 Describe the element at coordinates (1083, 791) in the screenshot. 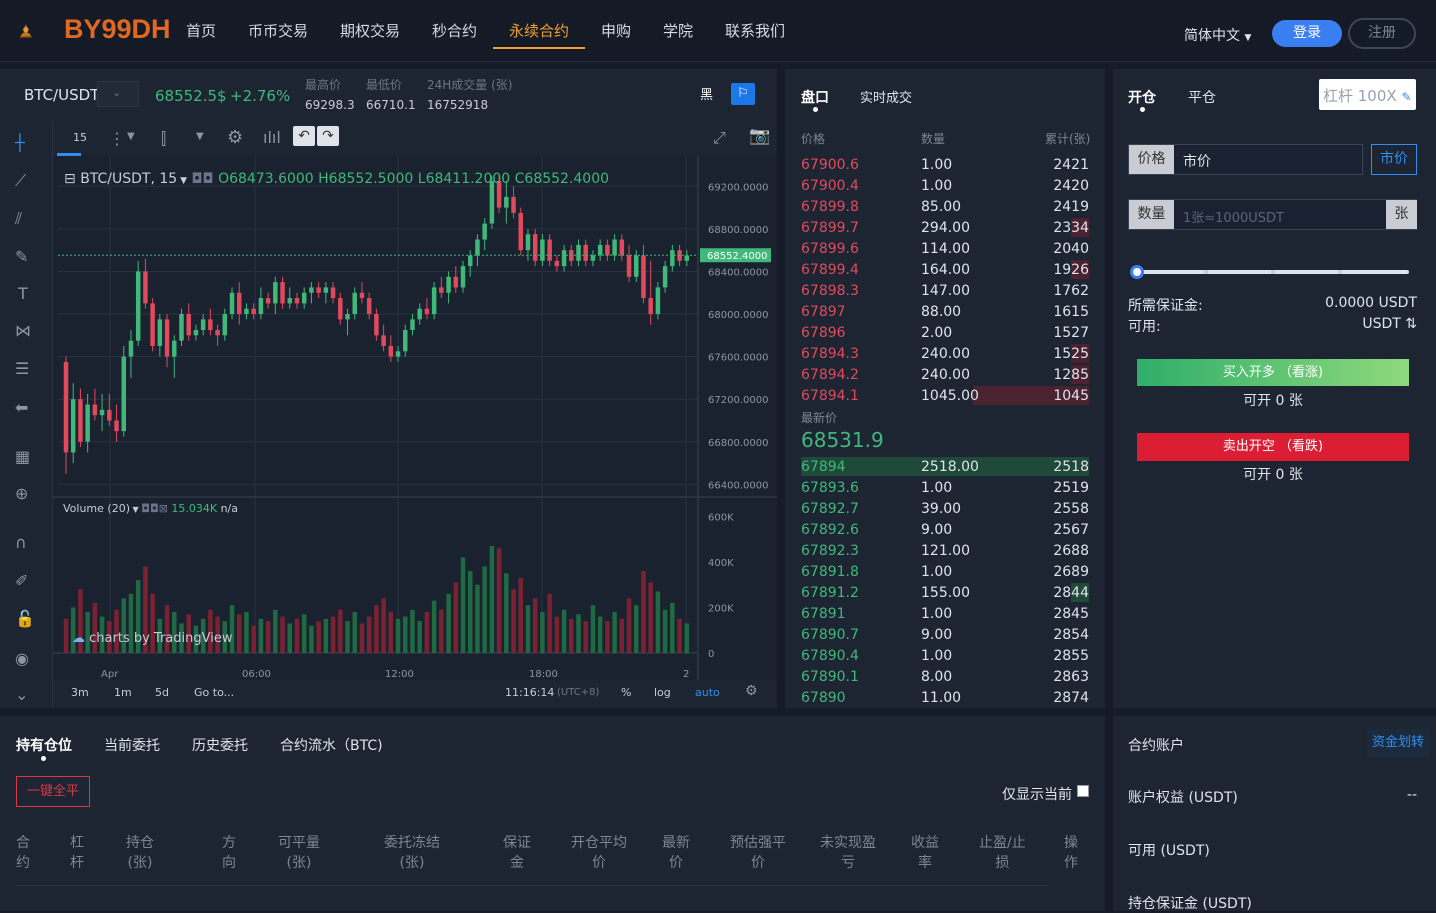

I see `only-current-checkbox` at that location.